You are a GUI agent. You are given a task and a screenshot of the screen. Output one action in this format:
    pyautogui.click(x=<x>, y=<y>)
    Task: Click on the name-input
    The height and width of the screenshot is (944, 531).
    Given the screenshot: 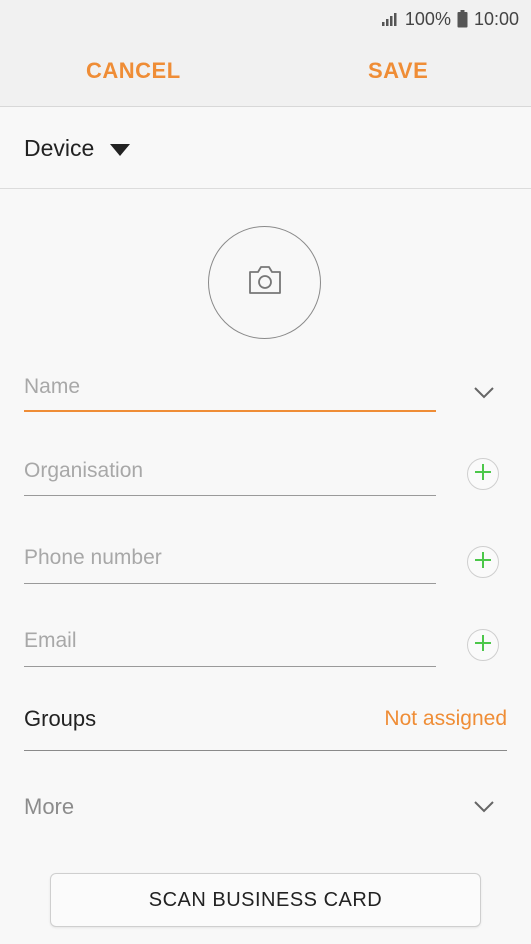 What is the action you would take?
    pyautogui.click(x=230, y=387)
    